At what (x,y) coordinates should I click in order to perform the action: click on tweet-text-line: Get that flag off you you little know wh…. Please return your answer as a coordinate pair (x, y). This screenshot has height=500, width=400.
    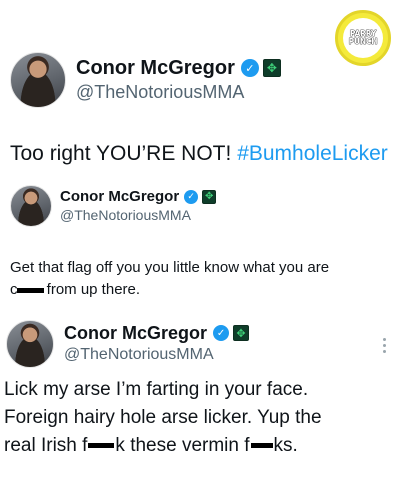
    Looking at the image, I should click on (170, 267).